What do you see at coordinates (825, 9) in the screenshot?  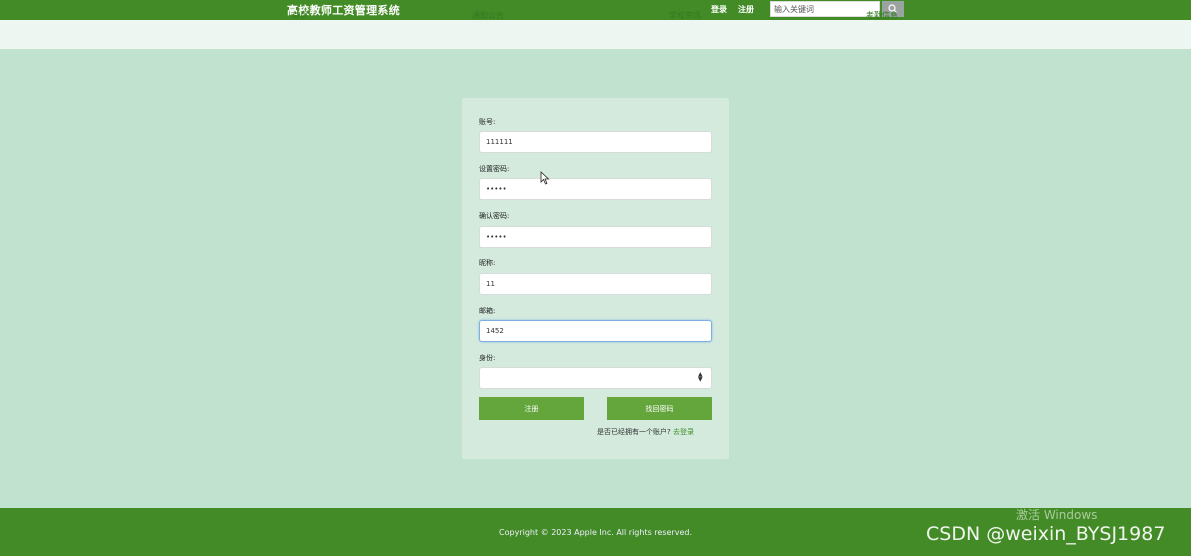 I see `search-input` at bounding box center [825, 9].